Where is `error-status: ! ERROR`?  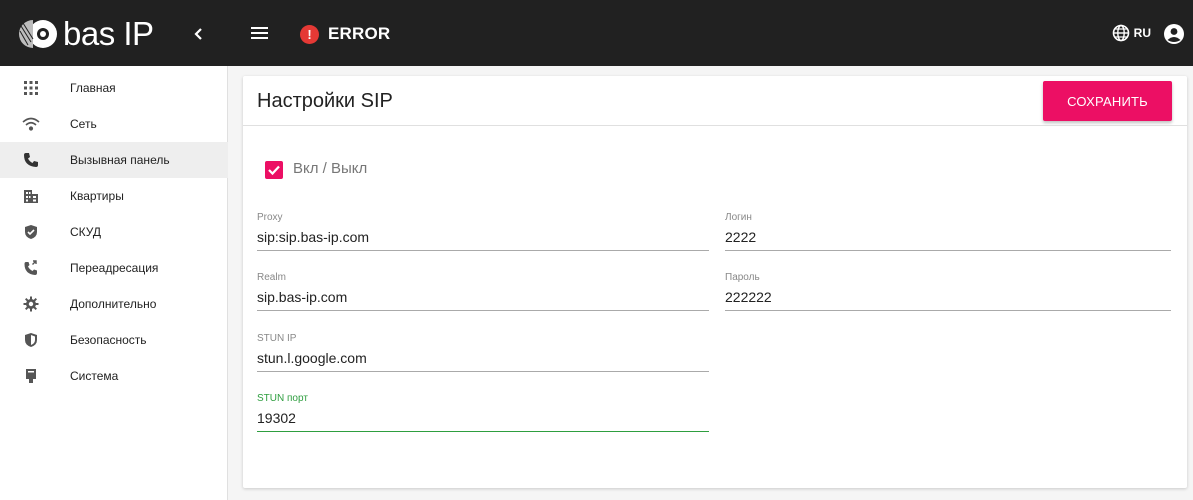 error-status: ! ERROR is located at coordinates (345, 34).